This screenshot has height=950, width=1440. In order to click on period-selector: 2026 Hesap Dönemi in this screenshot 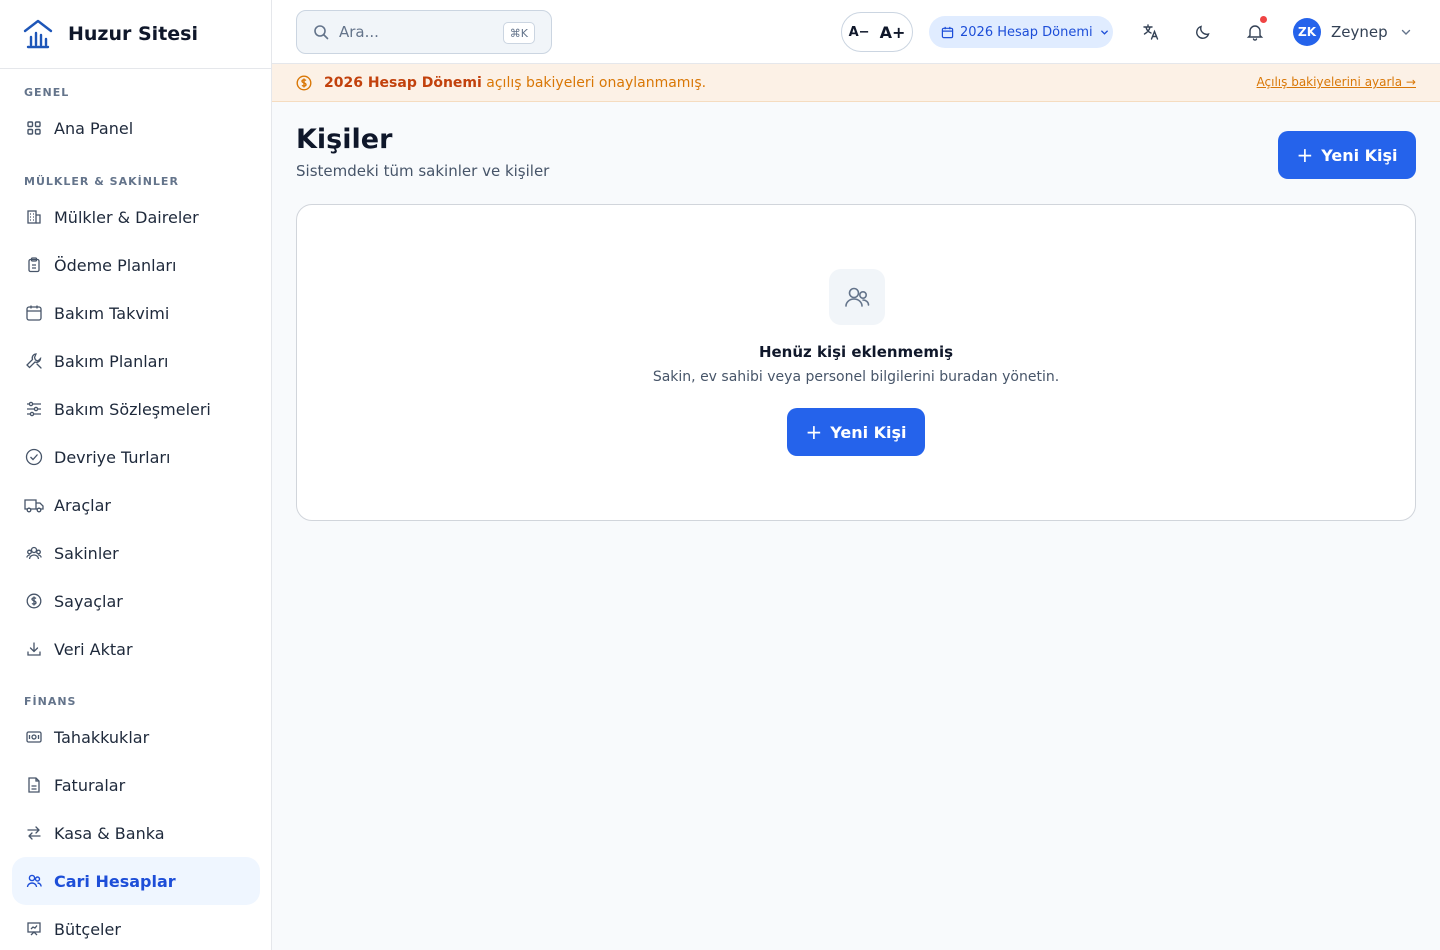, I will do `click(1021, 32)`.